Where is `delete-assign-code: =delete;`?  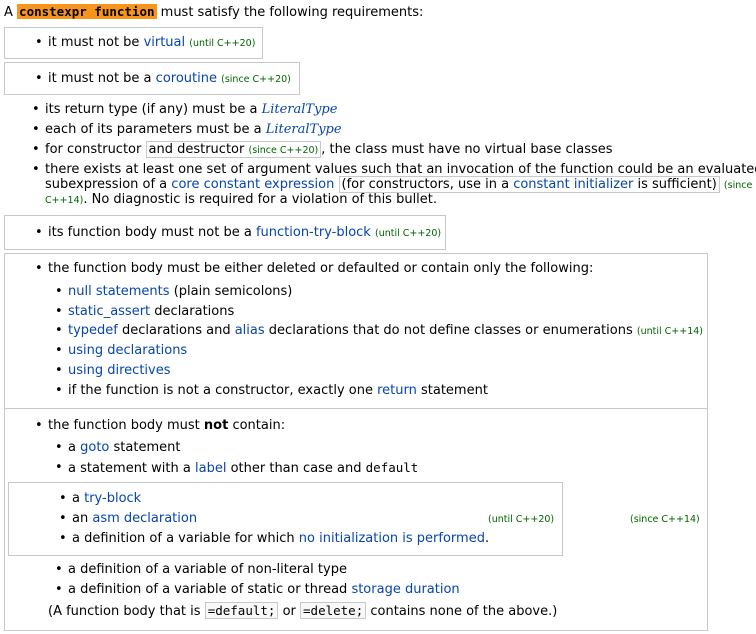
delete-assign-code: =delete; is located at coordinates (333, 610).